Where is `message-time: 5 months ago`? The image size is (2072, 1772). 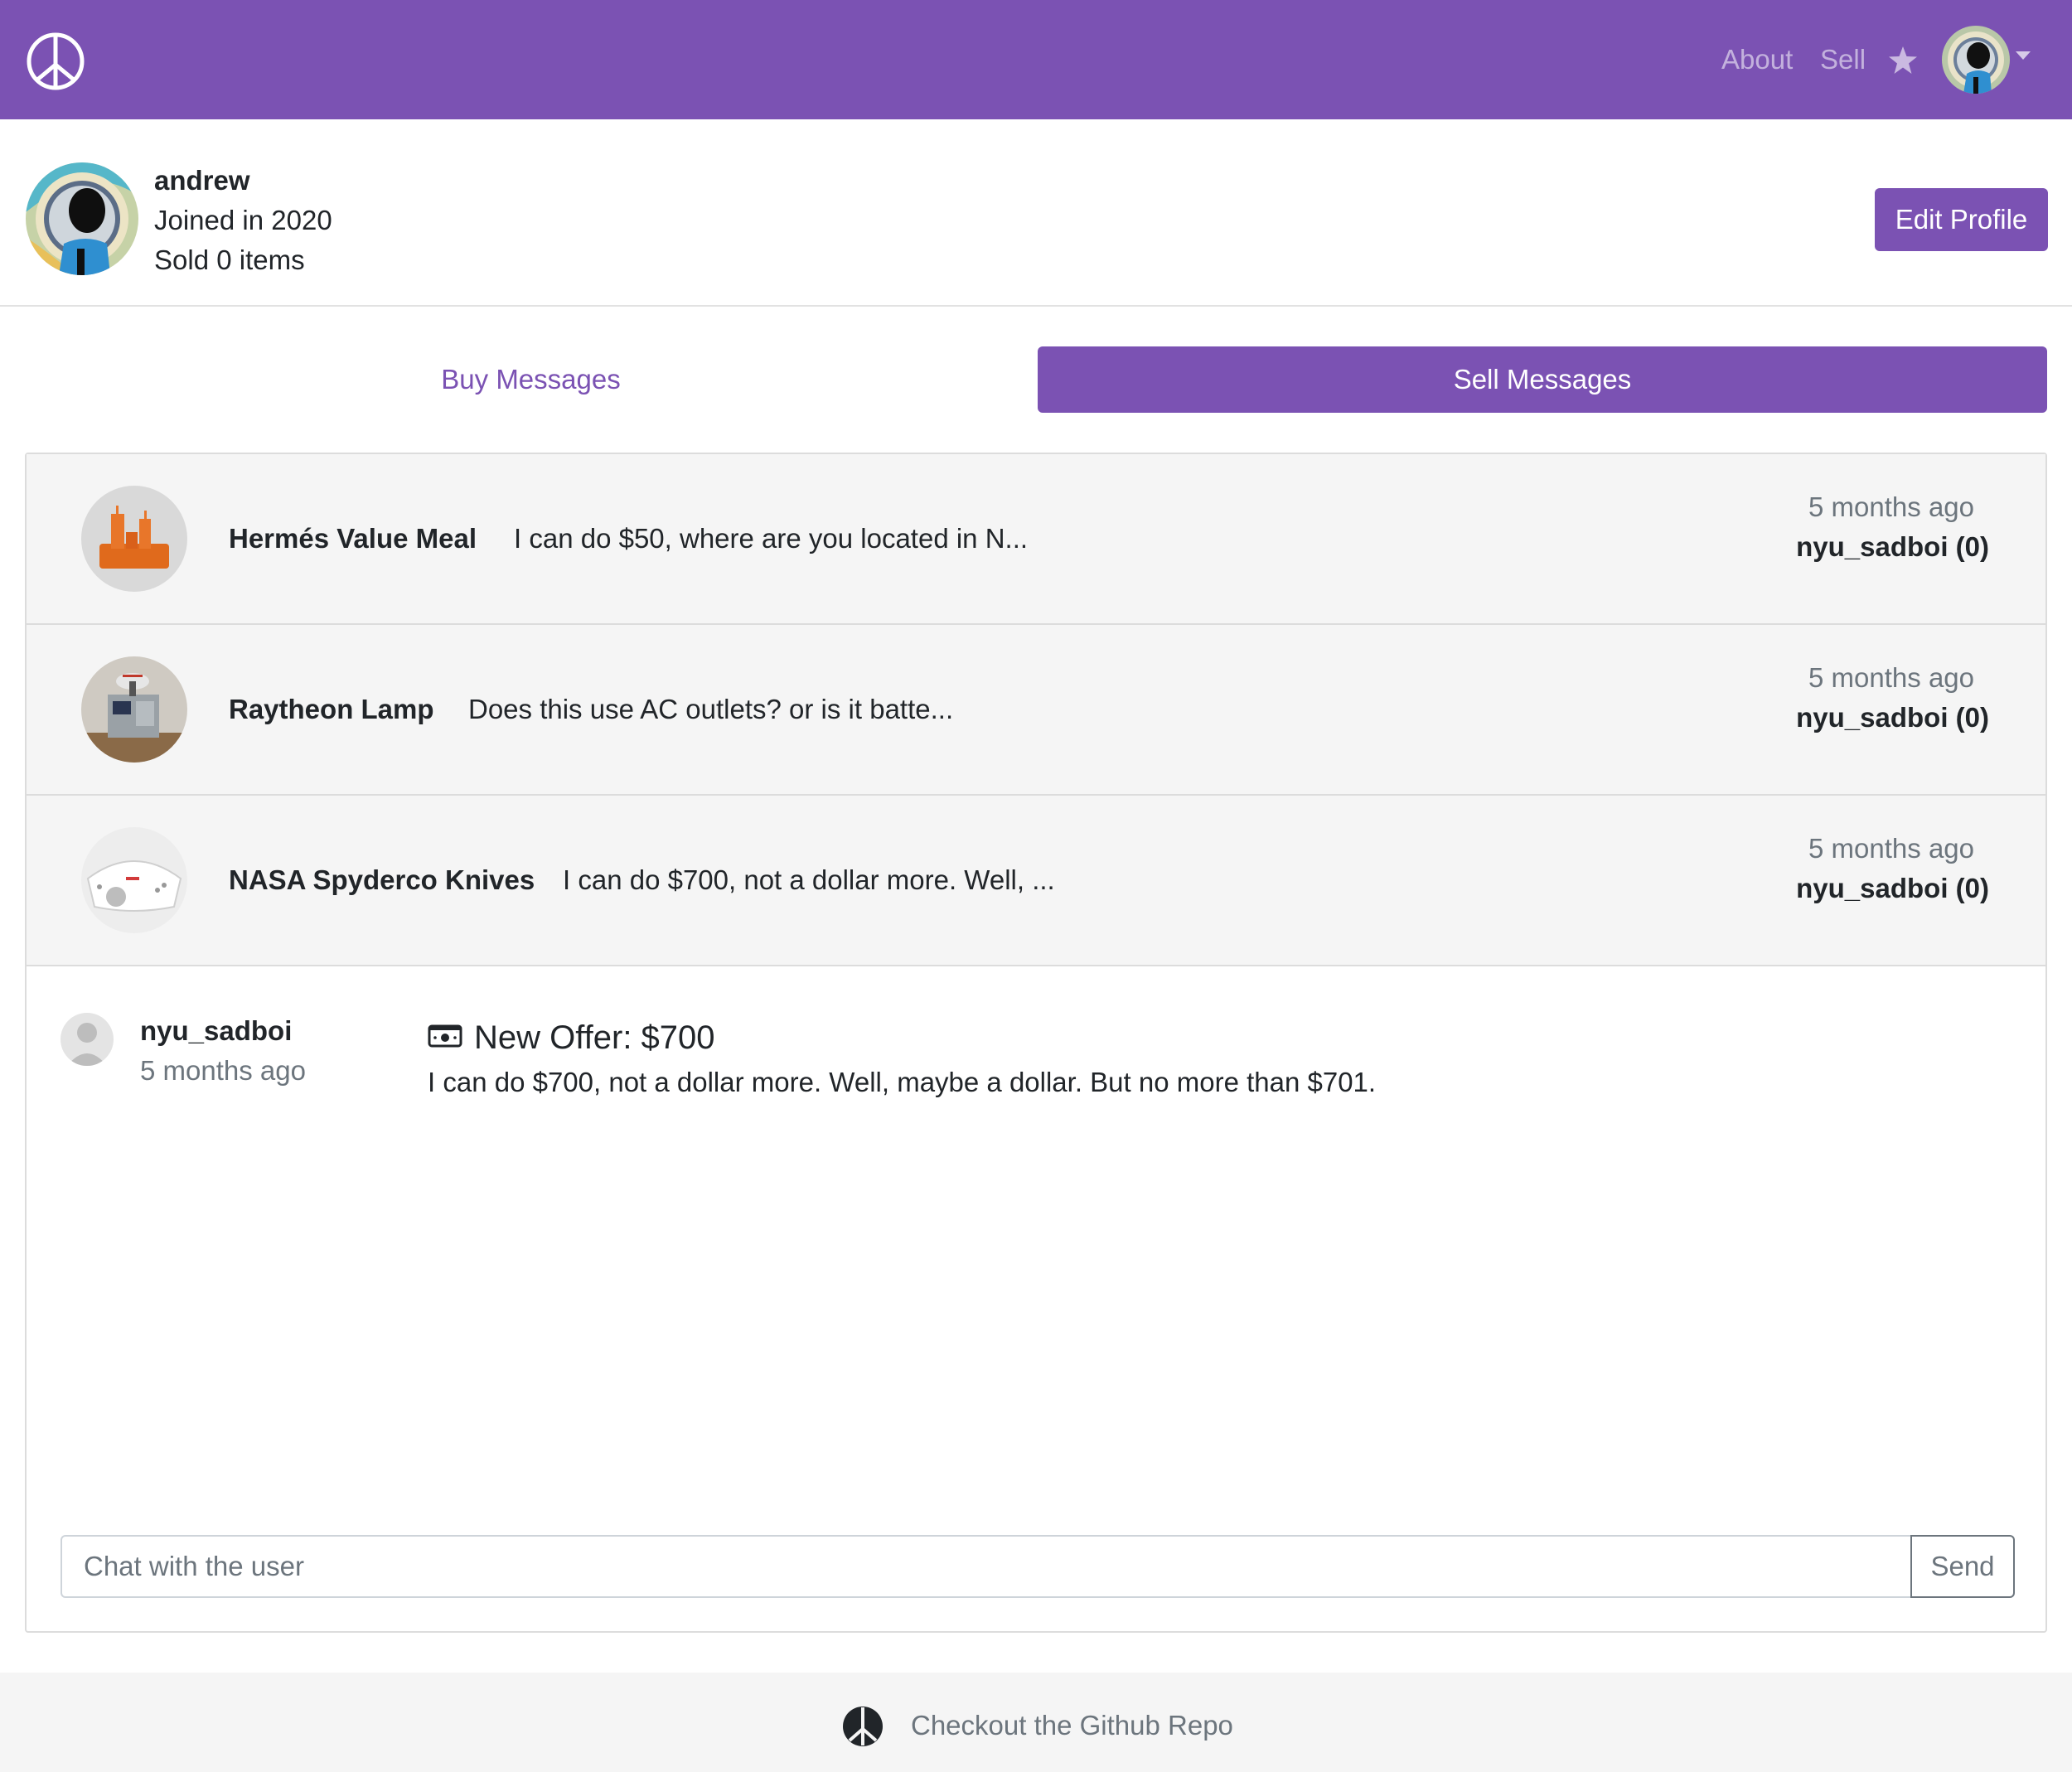
message-time: 5 months ago is located at coordinates (223, 1070).